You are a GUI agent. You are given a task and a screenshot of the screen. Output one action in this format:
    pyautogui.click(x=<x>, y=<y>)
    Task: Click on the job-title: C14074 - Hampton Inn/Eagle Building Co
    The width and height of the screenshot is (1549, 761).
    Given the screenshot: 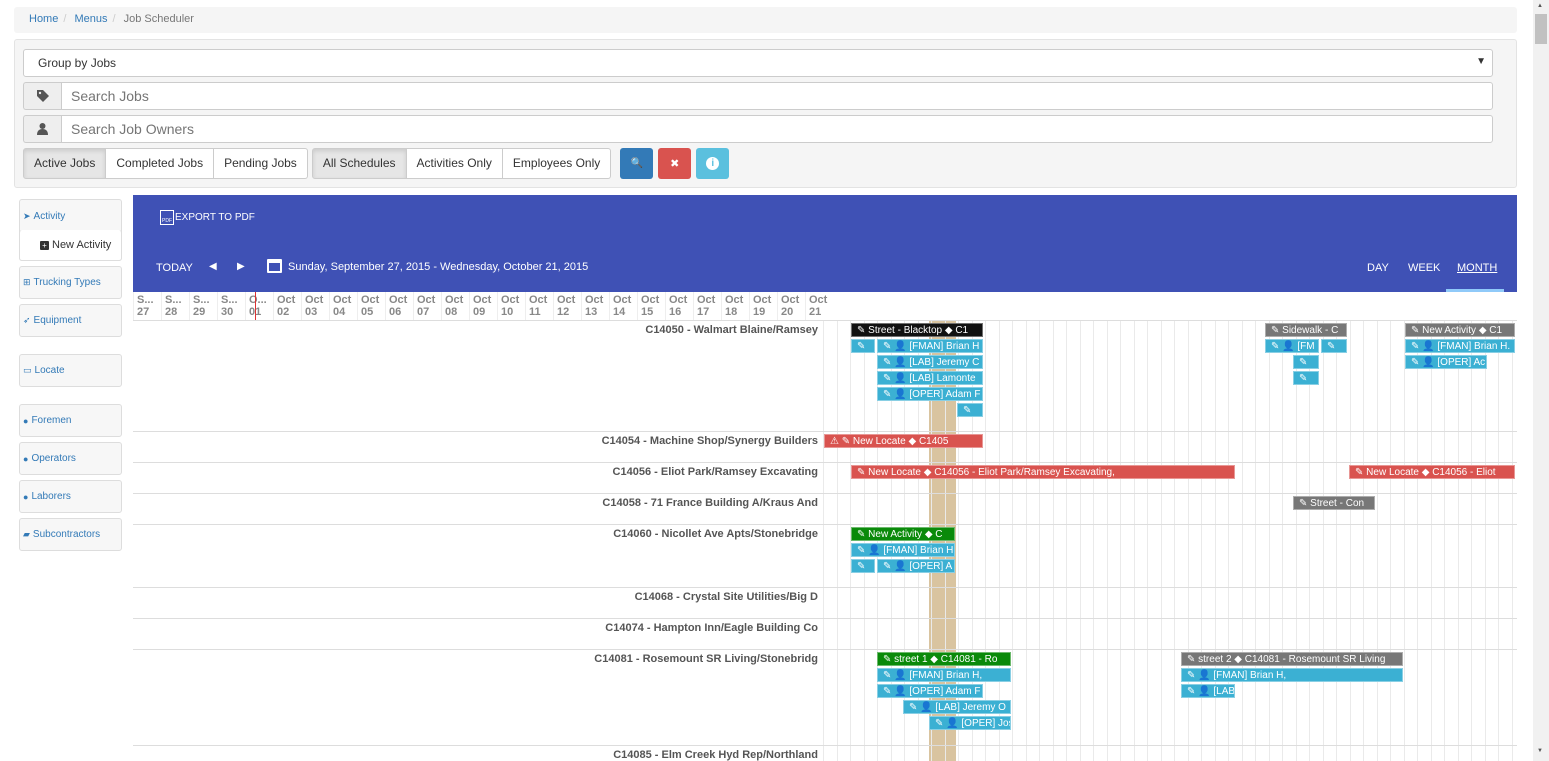 What is the action you would take?
    pyautogui.click(x=711, y=628)
    